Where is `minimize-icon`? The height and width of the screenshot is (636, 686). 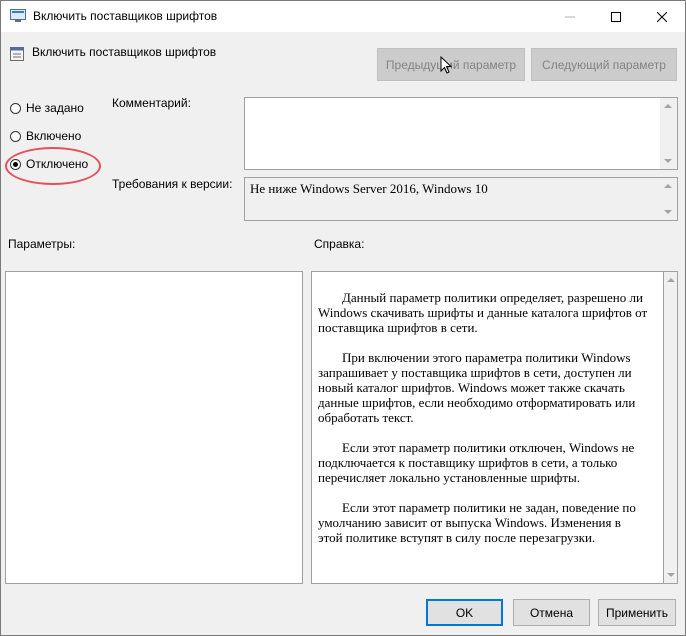
minimize-icon is located at coordinates (570, 16).